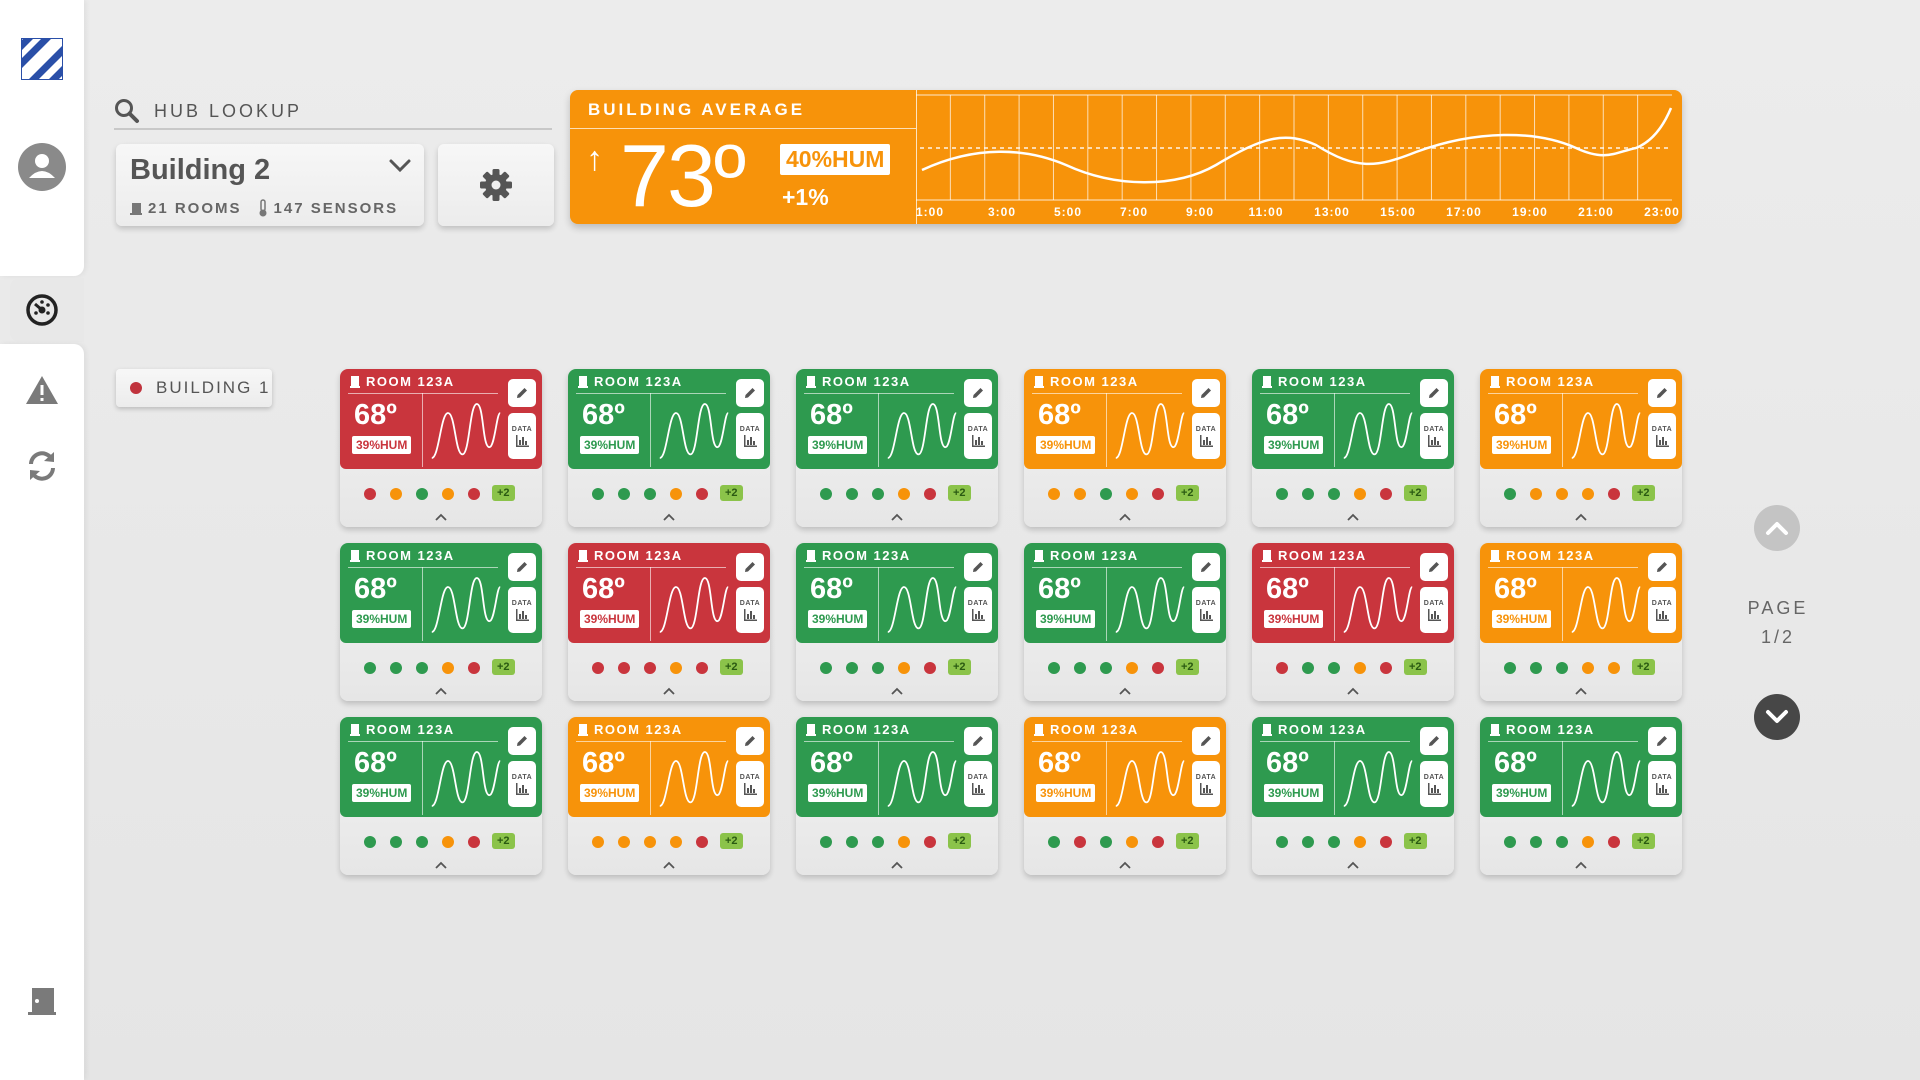  I want to click on page-down-button, so click(1777, 717).